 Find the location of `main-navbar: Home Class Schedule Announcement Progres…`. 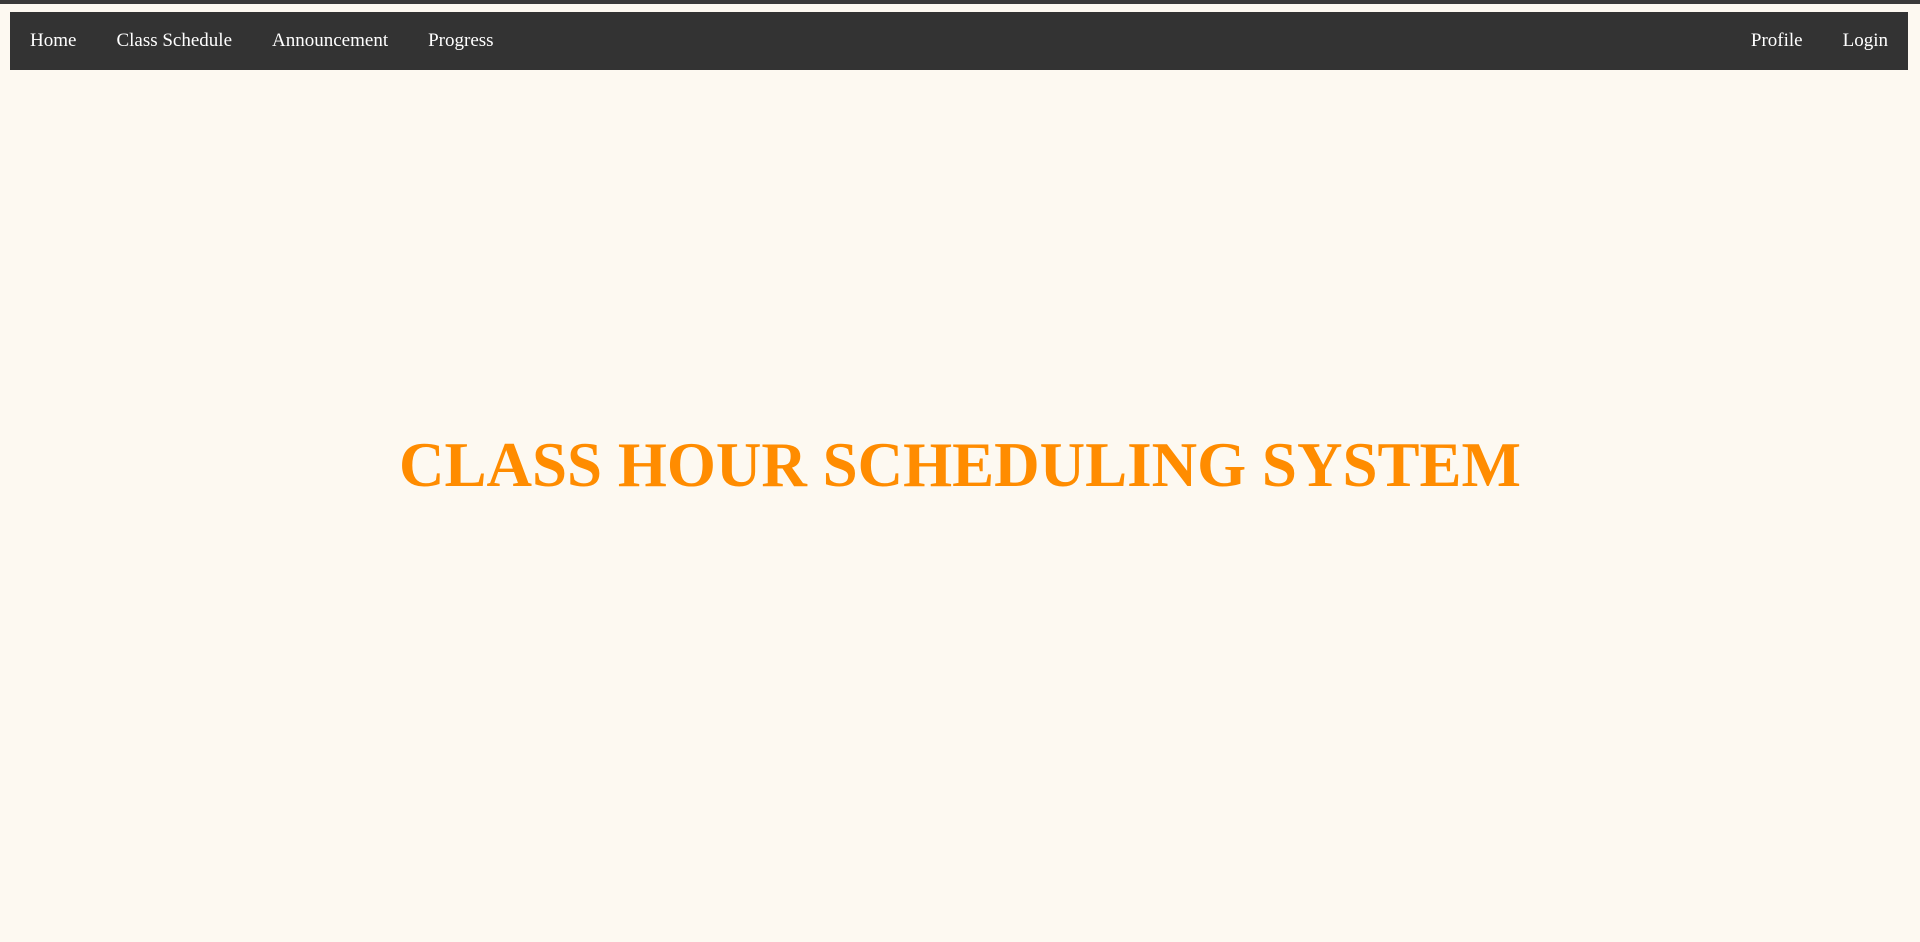

main-navbar: Home Class Schedule Announcement Progres… is located at coordinates (959, 41).